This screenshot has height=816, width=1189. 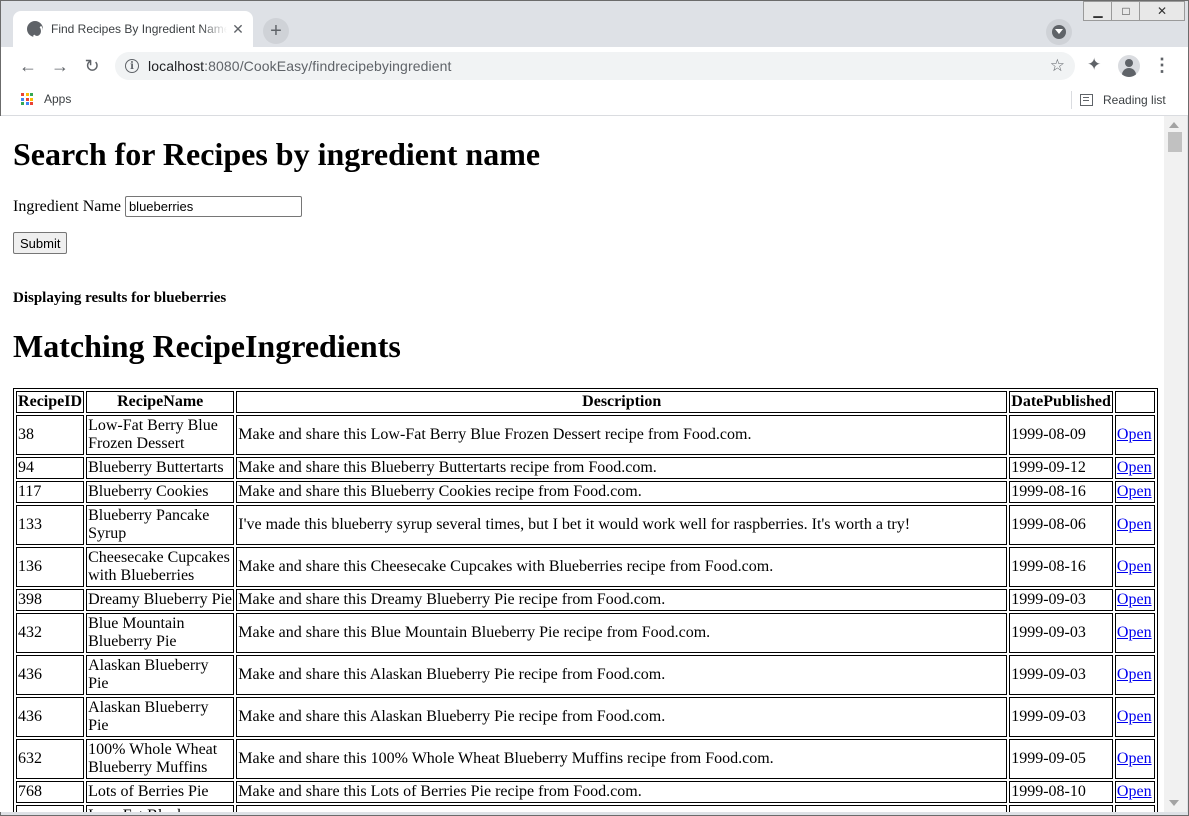 I want to click on submit-button: Submit, so click(x=40, y=243).